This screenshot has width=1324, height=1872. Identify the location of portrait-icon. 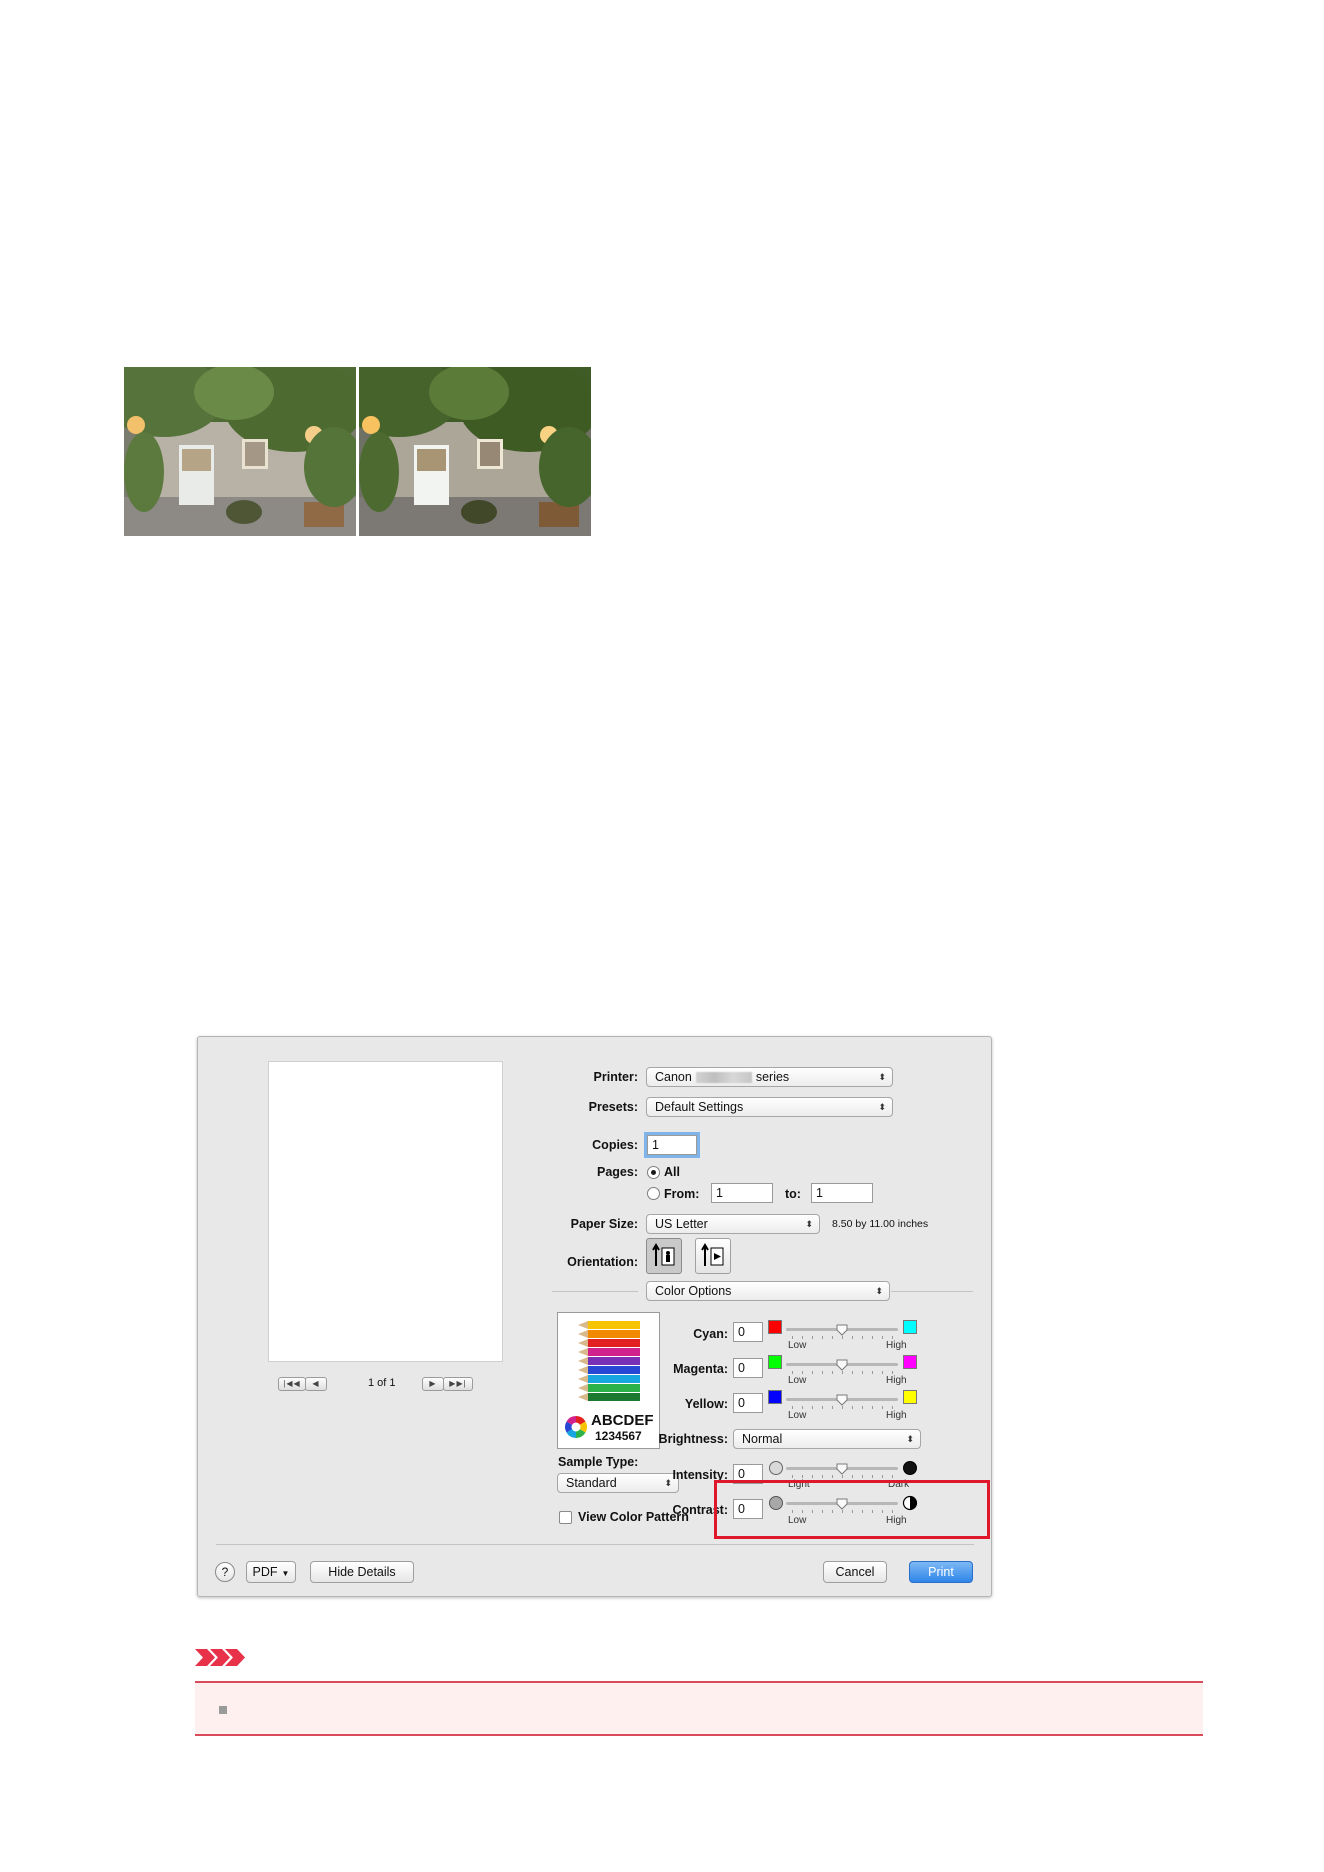
(663, 1254).